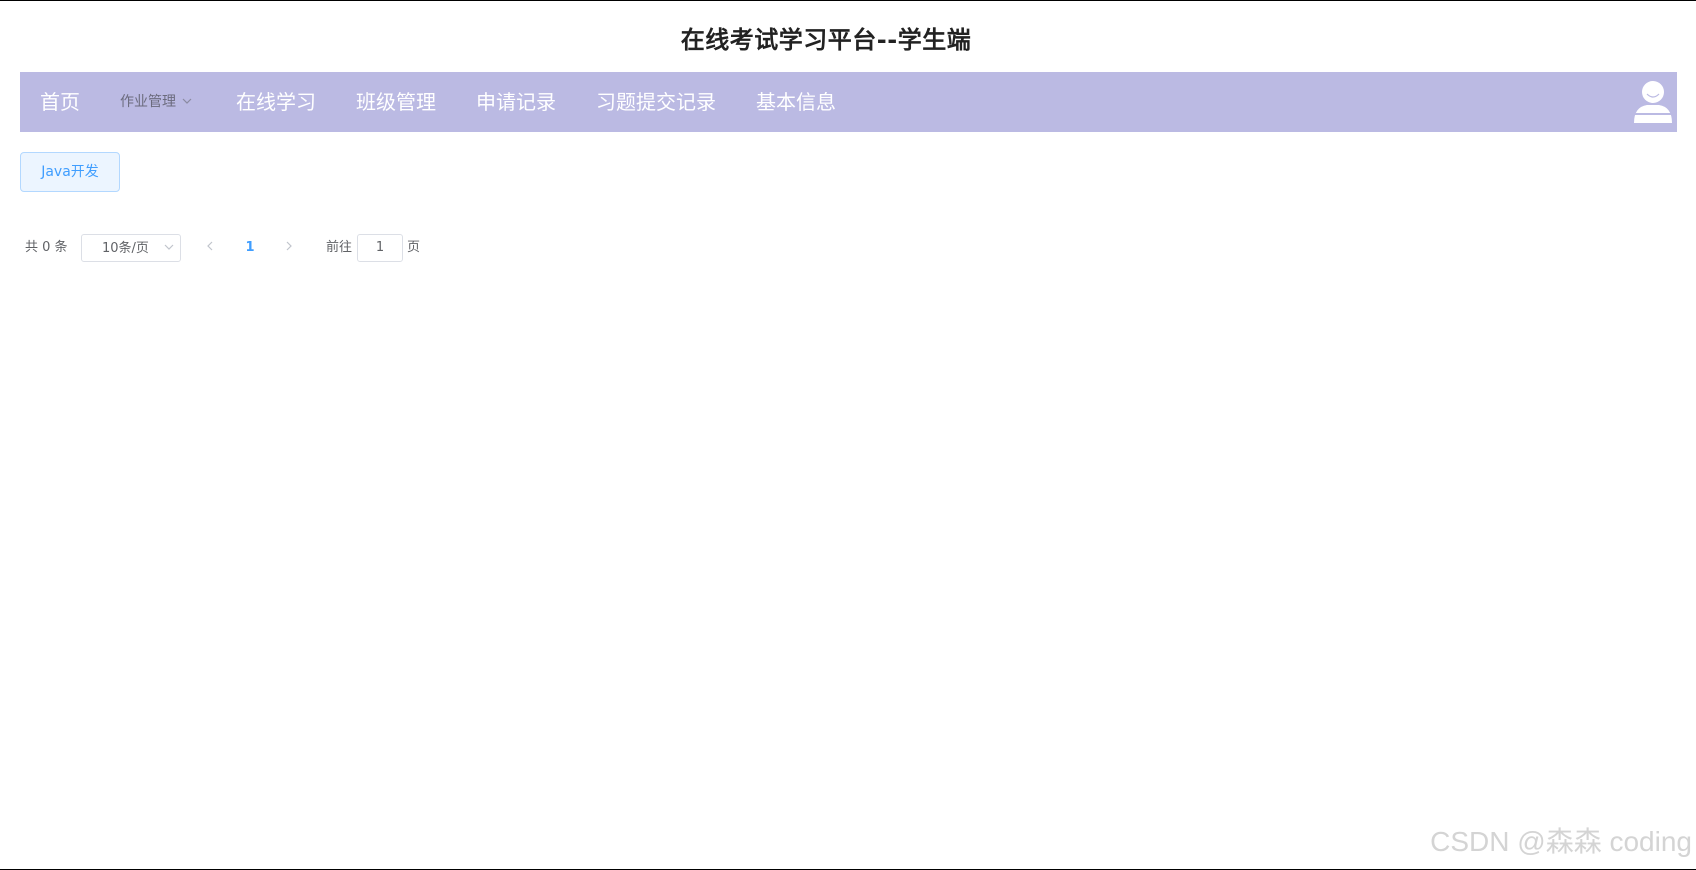 This screenshot has width=1696, height=870. I want to click on prev-page-button, so click(210, 248).